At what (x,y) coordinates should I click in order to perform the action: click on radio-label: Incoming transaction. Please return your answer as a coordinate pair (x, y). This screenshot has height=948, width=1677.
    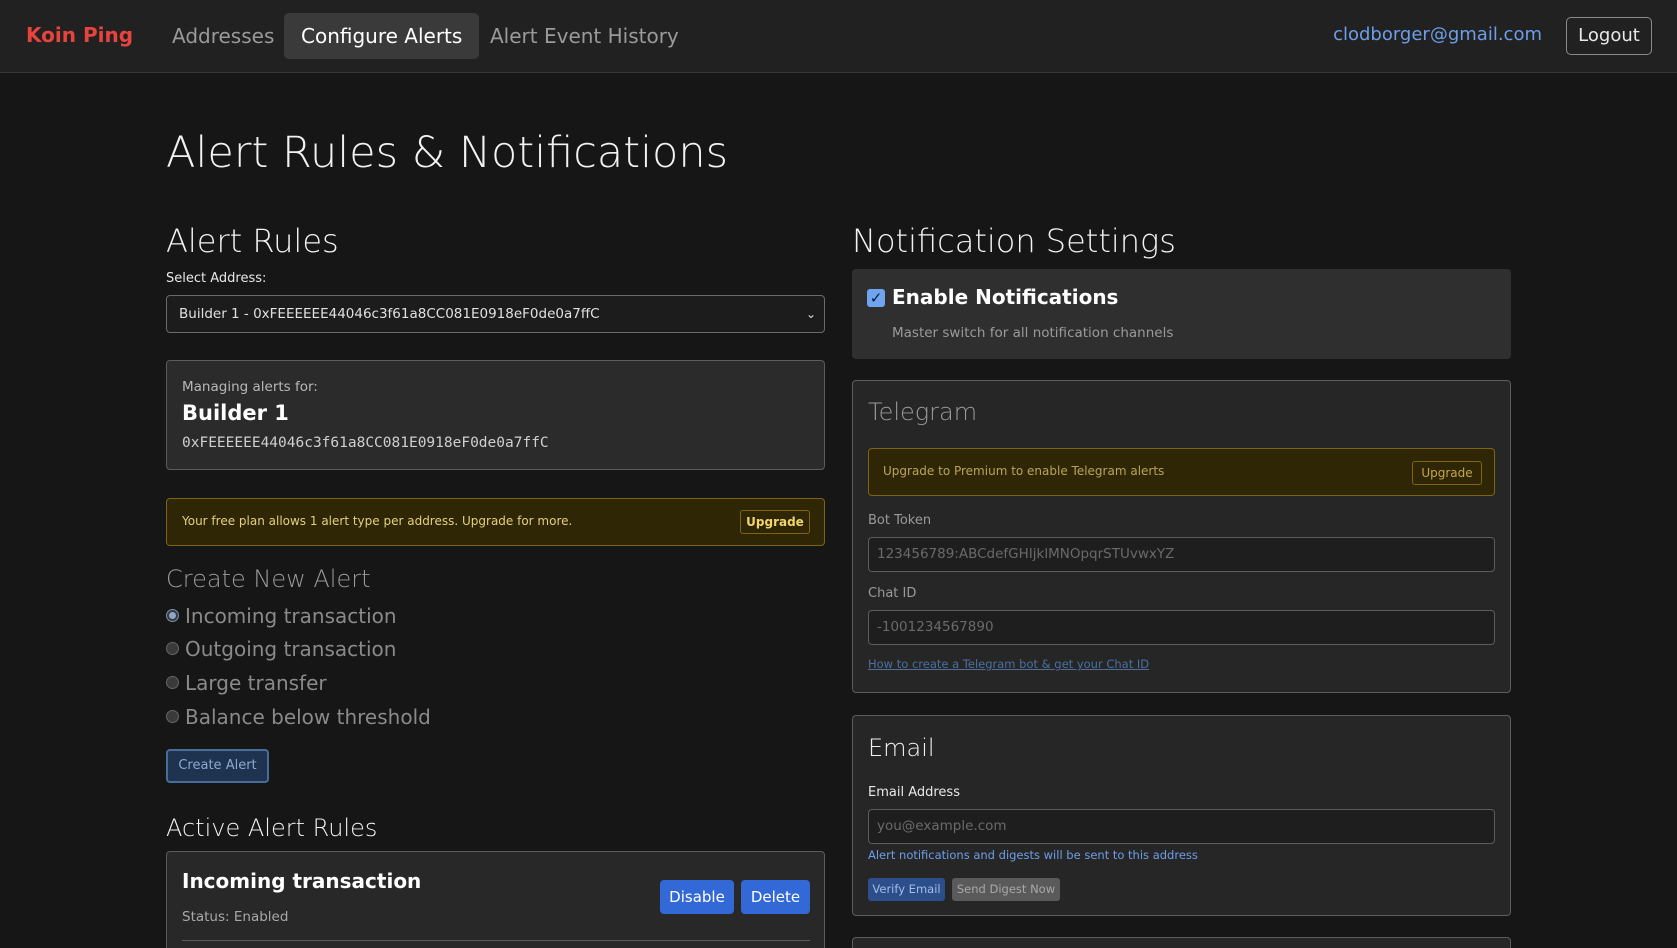
    Looking at the image, I should click on (291, 616).